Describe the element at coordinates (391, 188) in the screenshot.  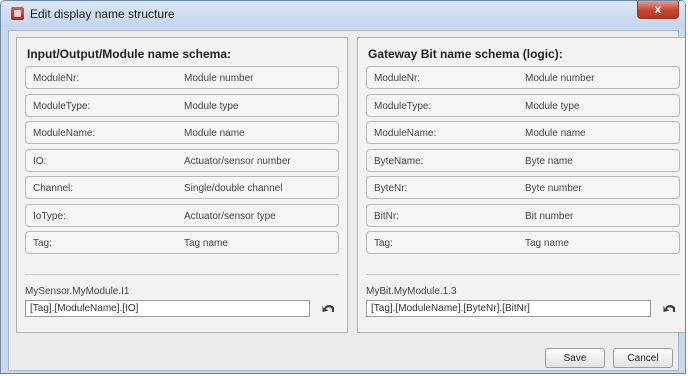
I see `placeholder-key: ByteNr:` at that location.